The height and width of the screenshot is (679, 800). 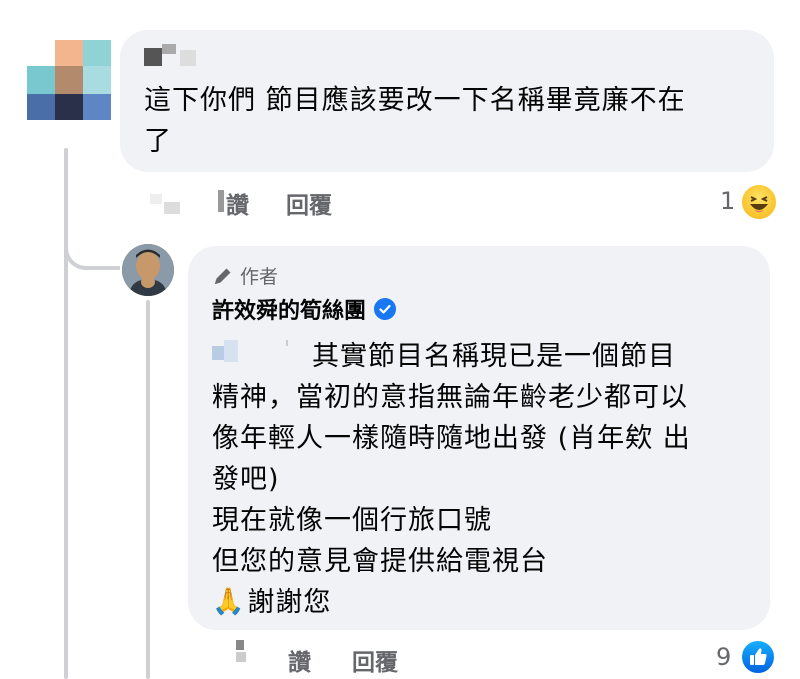 I want to click on like-icon, so click(x=758, y=657).